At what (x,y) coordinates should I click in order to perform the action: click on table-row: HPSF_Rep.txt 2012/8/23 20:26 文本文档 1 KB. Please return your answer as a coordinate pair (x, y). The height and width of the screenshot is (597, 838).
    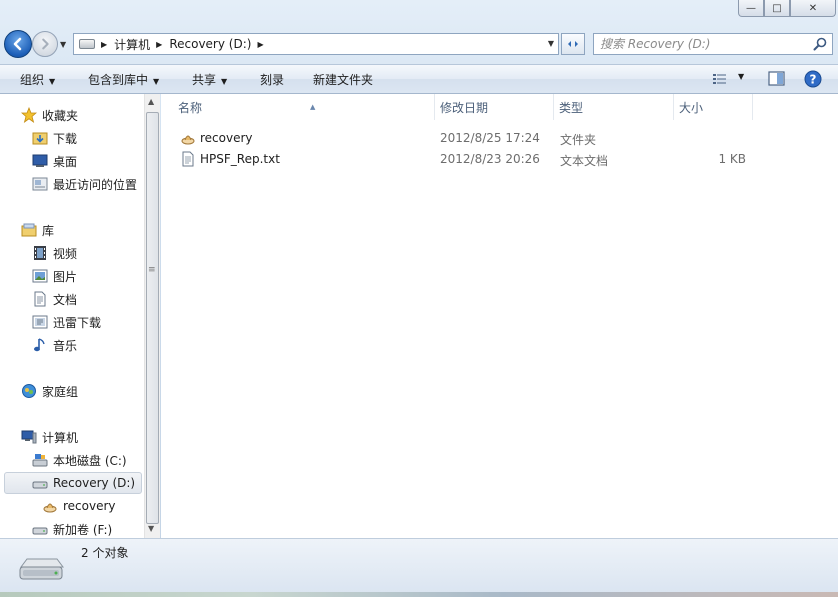
    Looking at the image, I should click on (461, 159).